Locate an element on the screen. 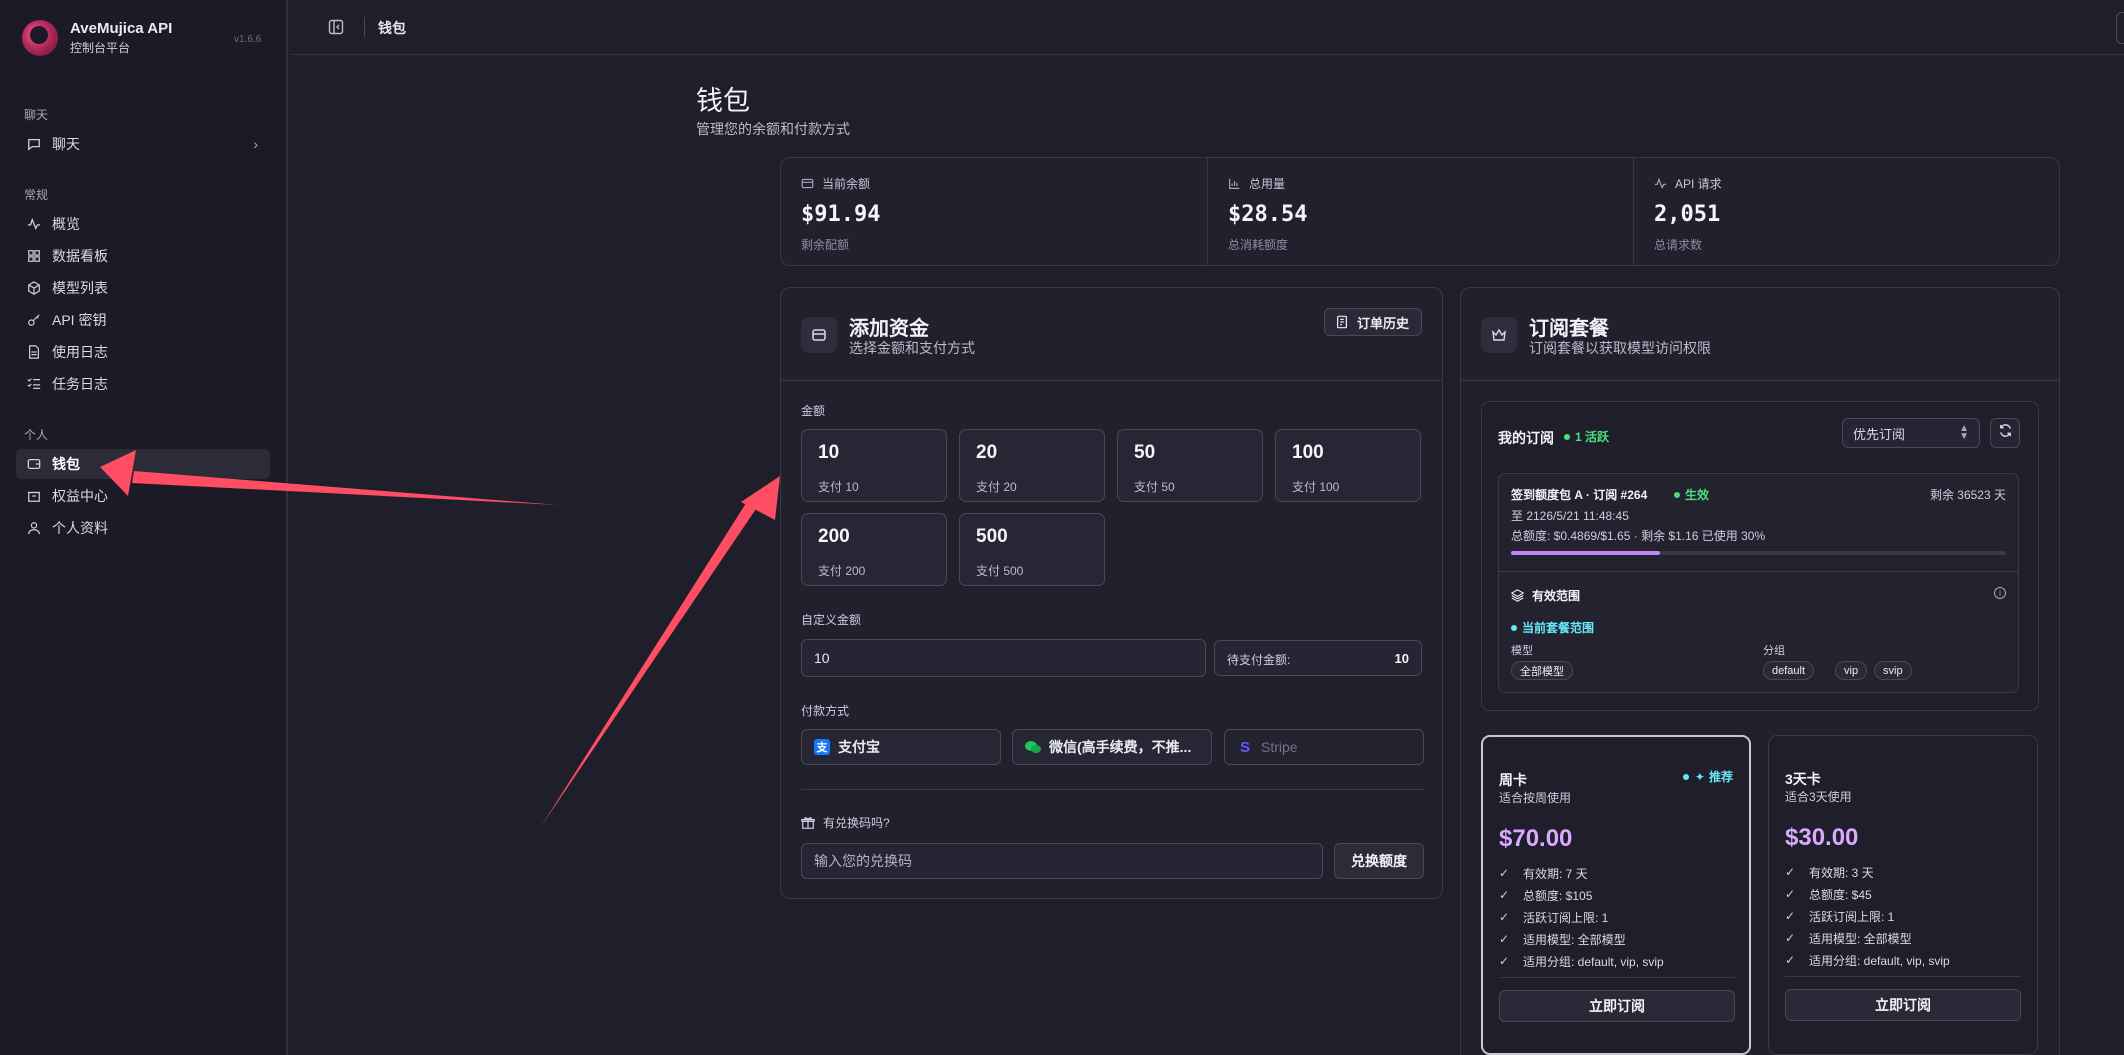 The height and width of the screenshot is (1055, 2124). plan-name: 3天卡 is located at coordinates (1803, 779).